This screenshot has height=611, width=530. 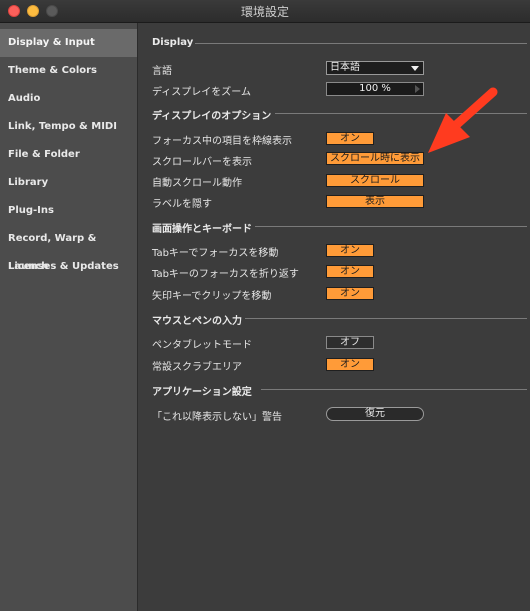 I want to click on sidebar-item-record-warp-launch: Record, Warp & Launch, so click(x=68, y=248).